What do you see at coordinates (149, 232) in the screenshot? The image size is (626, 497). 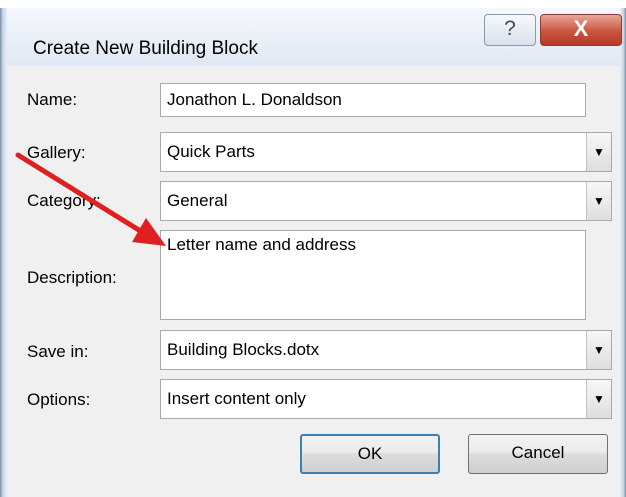 I see `arrow-head` at bounding box center [149, 232].